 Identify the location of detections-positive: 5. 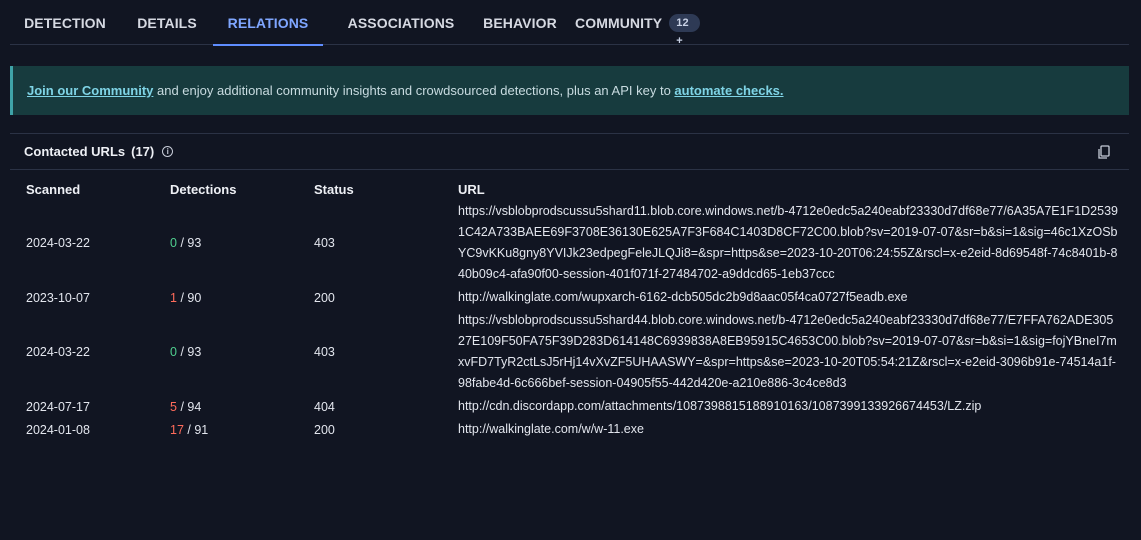
(173, 406).